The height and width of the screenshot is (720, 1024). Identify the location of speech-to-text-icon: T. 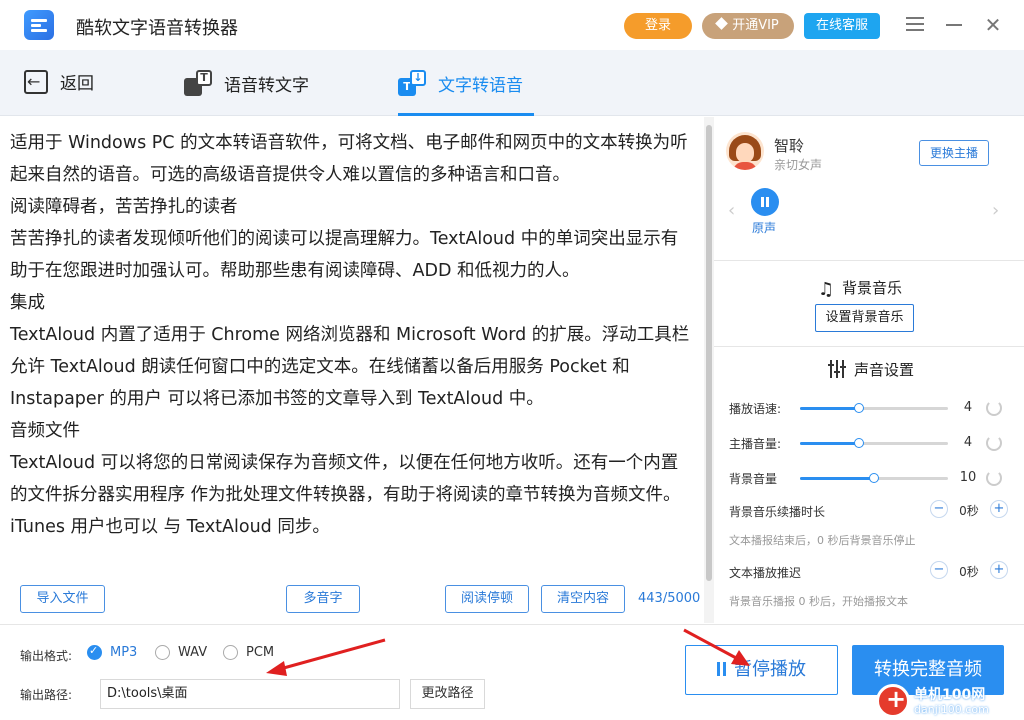
(199, 84).